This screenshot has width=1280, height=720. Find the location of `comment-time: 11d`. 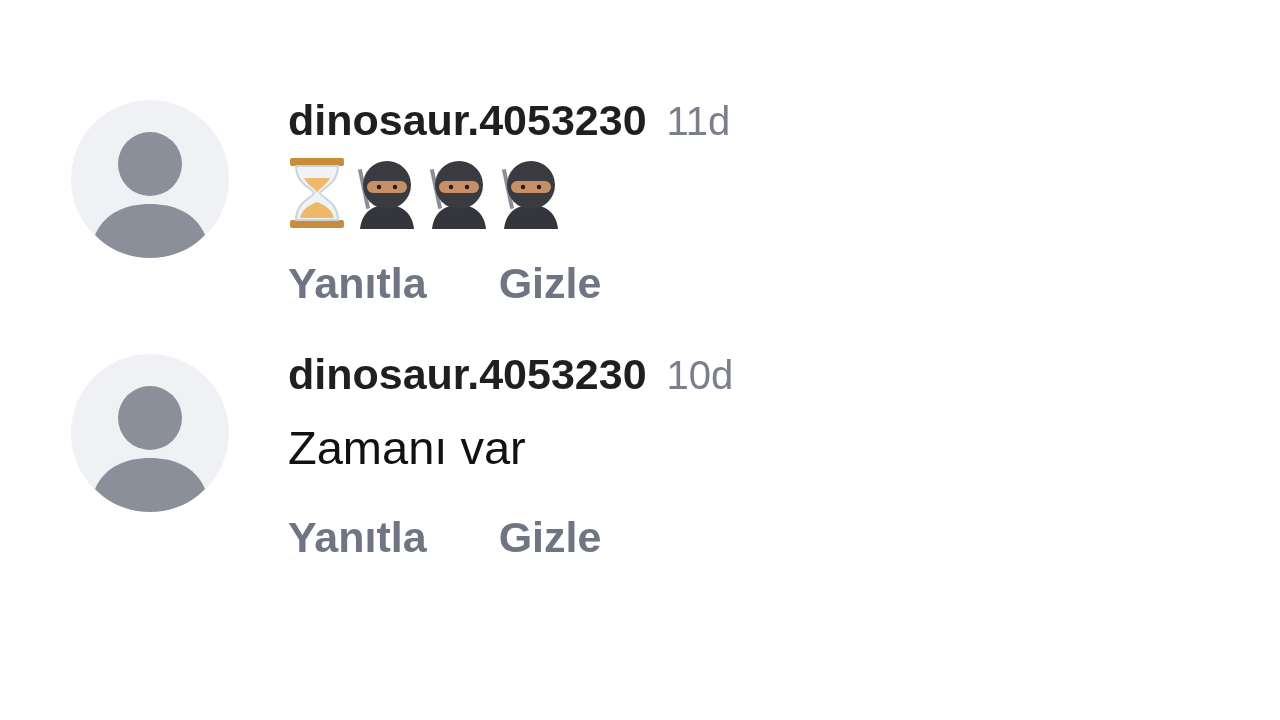

comment-time: 11d is located at coordinates (698, 121).